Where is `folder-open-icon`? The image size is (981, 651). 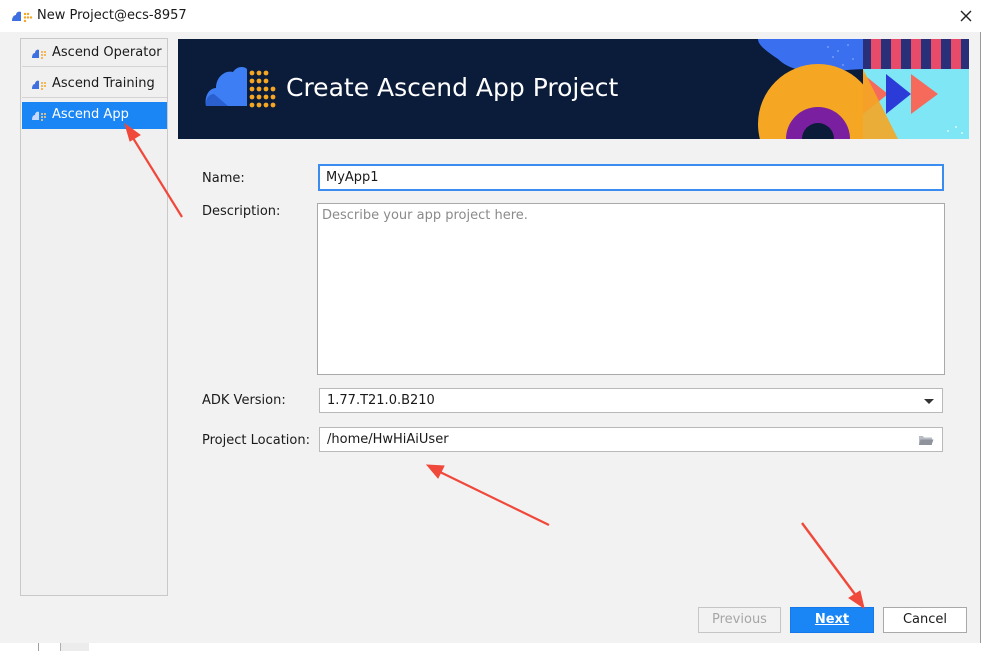
folder-open-icon is located at coordinates (926, 442).